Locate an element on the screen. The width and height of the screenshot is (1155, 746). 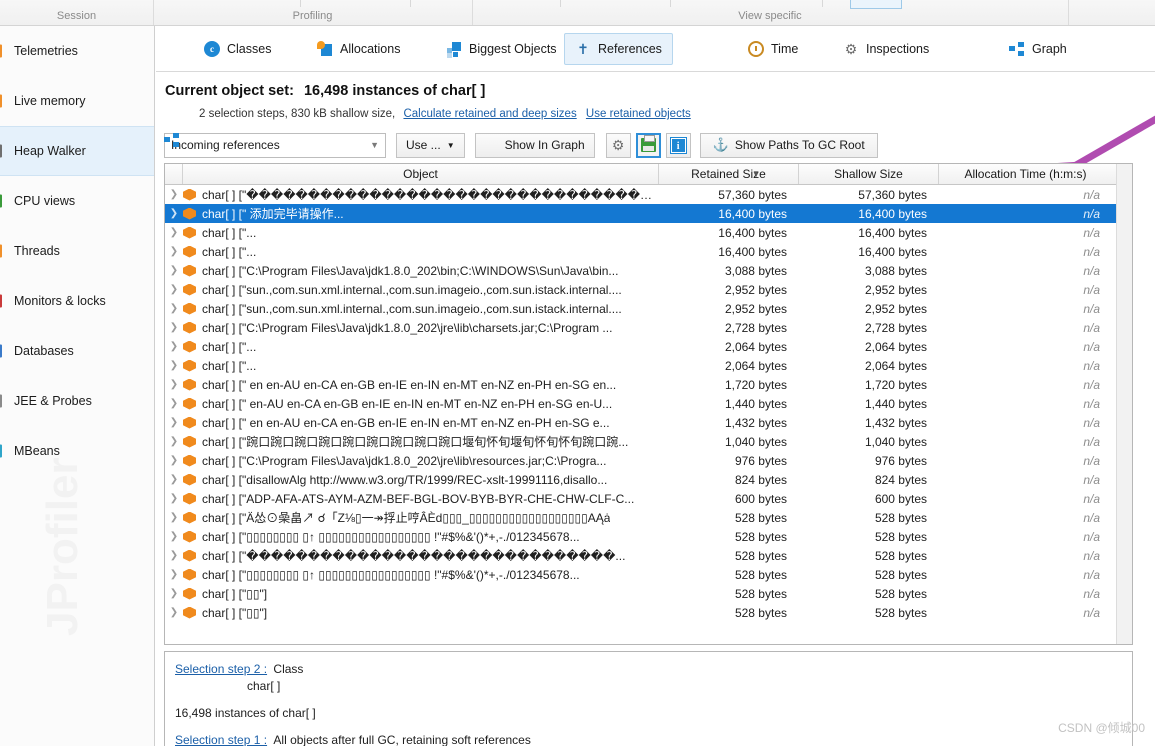
sidebar-item-monitors-locks: Monitors & locks is located at coordinates (77, 301).